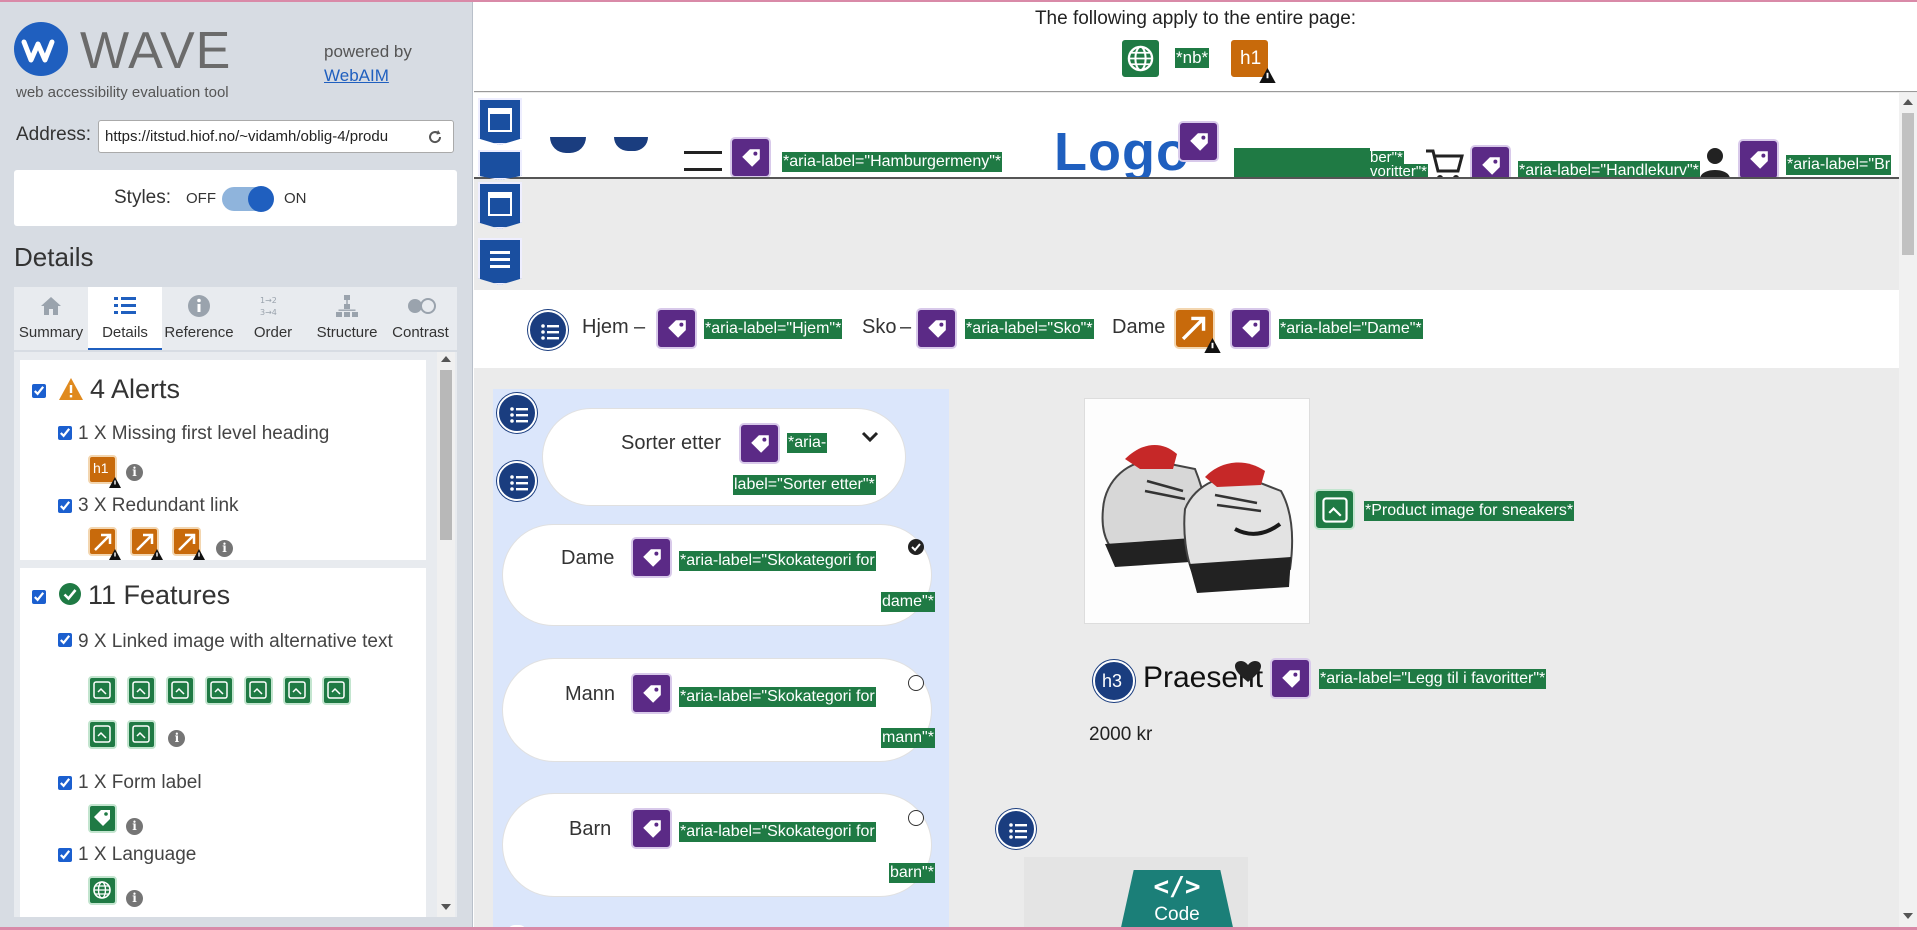 This screenshot has height=930, width=1917. What do you see at coordinates (1252, 60) in the screenshot?
I see `missing-h1-icon: h1` at bounding box center [1252, 60].